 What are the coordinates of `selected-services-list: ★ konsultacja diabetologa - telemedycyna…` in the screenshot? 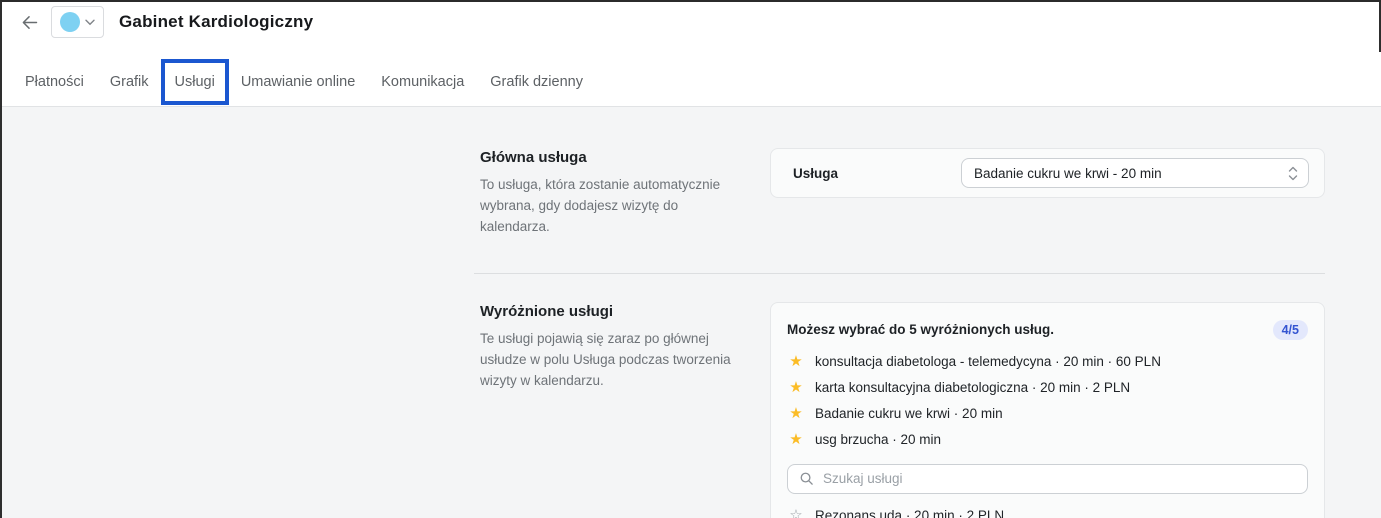 It's located at (1047, 401).